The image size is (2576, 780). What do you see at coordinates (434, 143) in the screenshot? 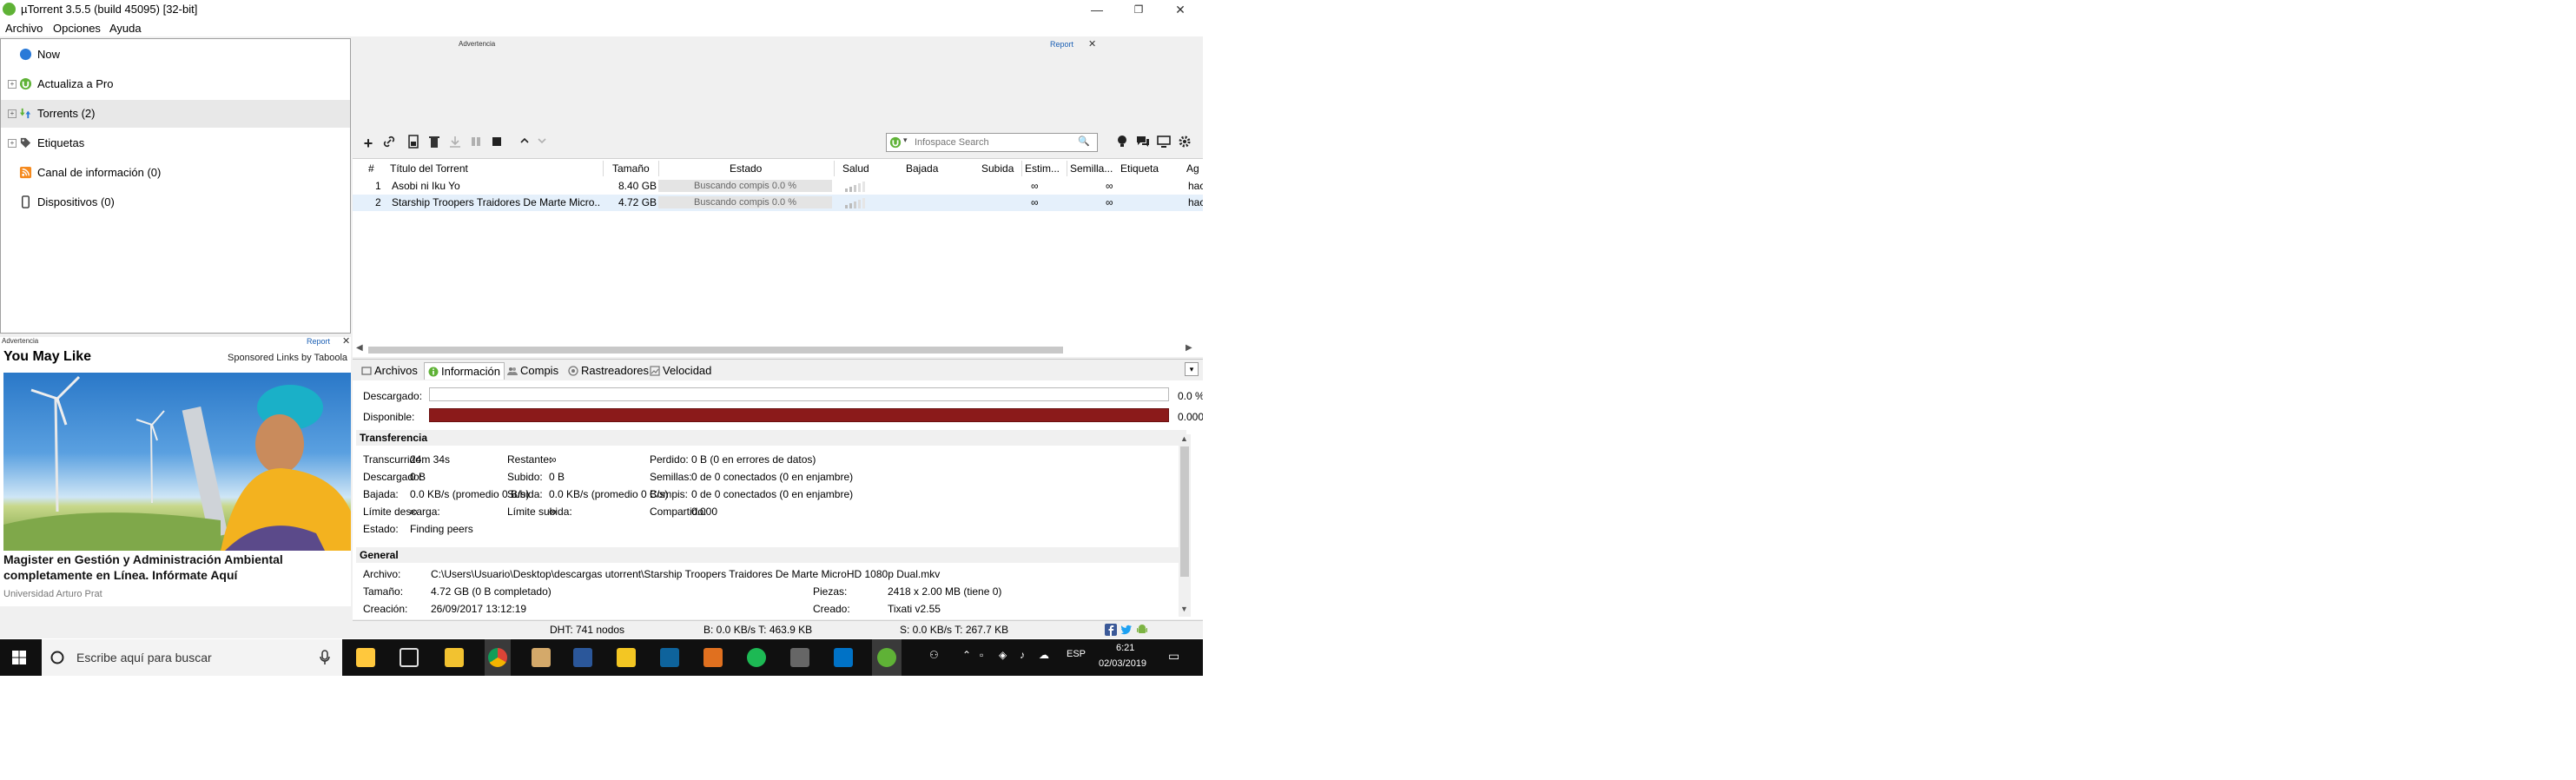
I see `delete-icon` at bounding box center [434, 143].